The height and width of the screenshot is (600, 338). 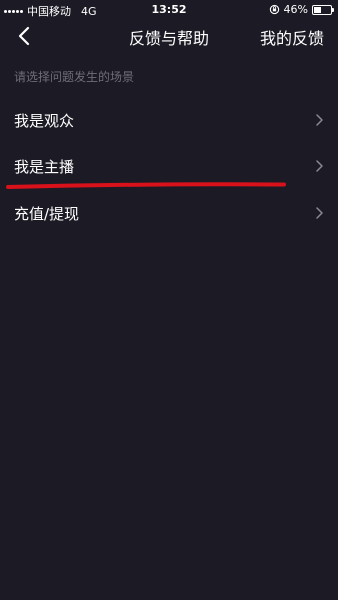 What do you see at coordinates (292, 37) in the screenshot?
I see `my-feedback-button: 我的反馈` at bounding box center [292, 37].